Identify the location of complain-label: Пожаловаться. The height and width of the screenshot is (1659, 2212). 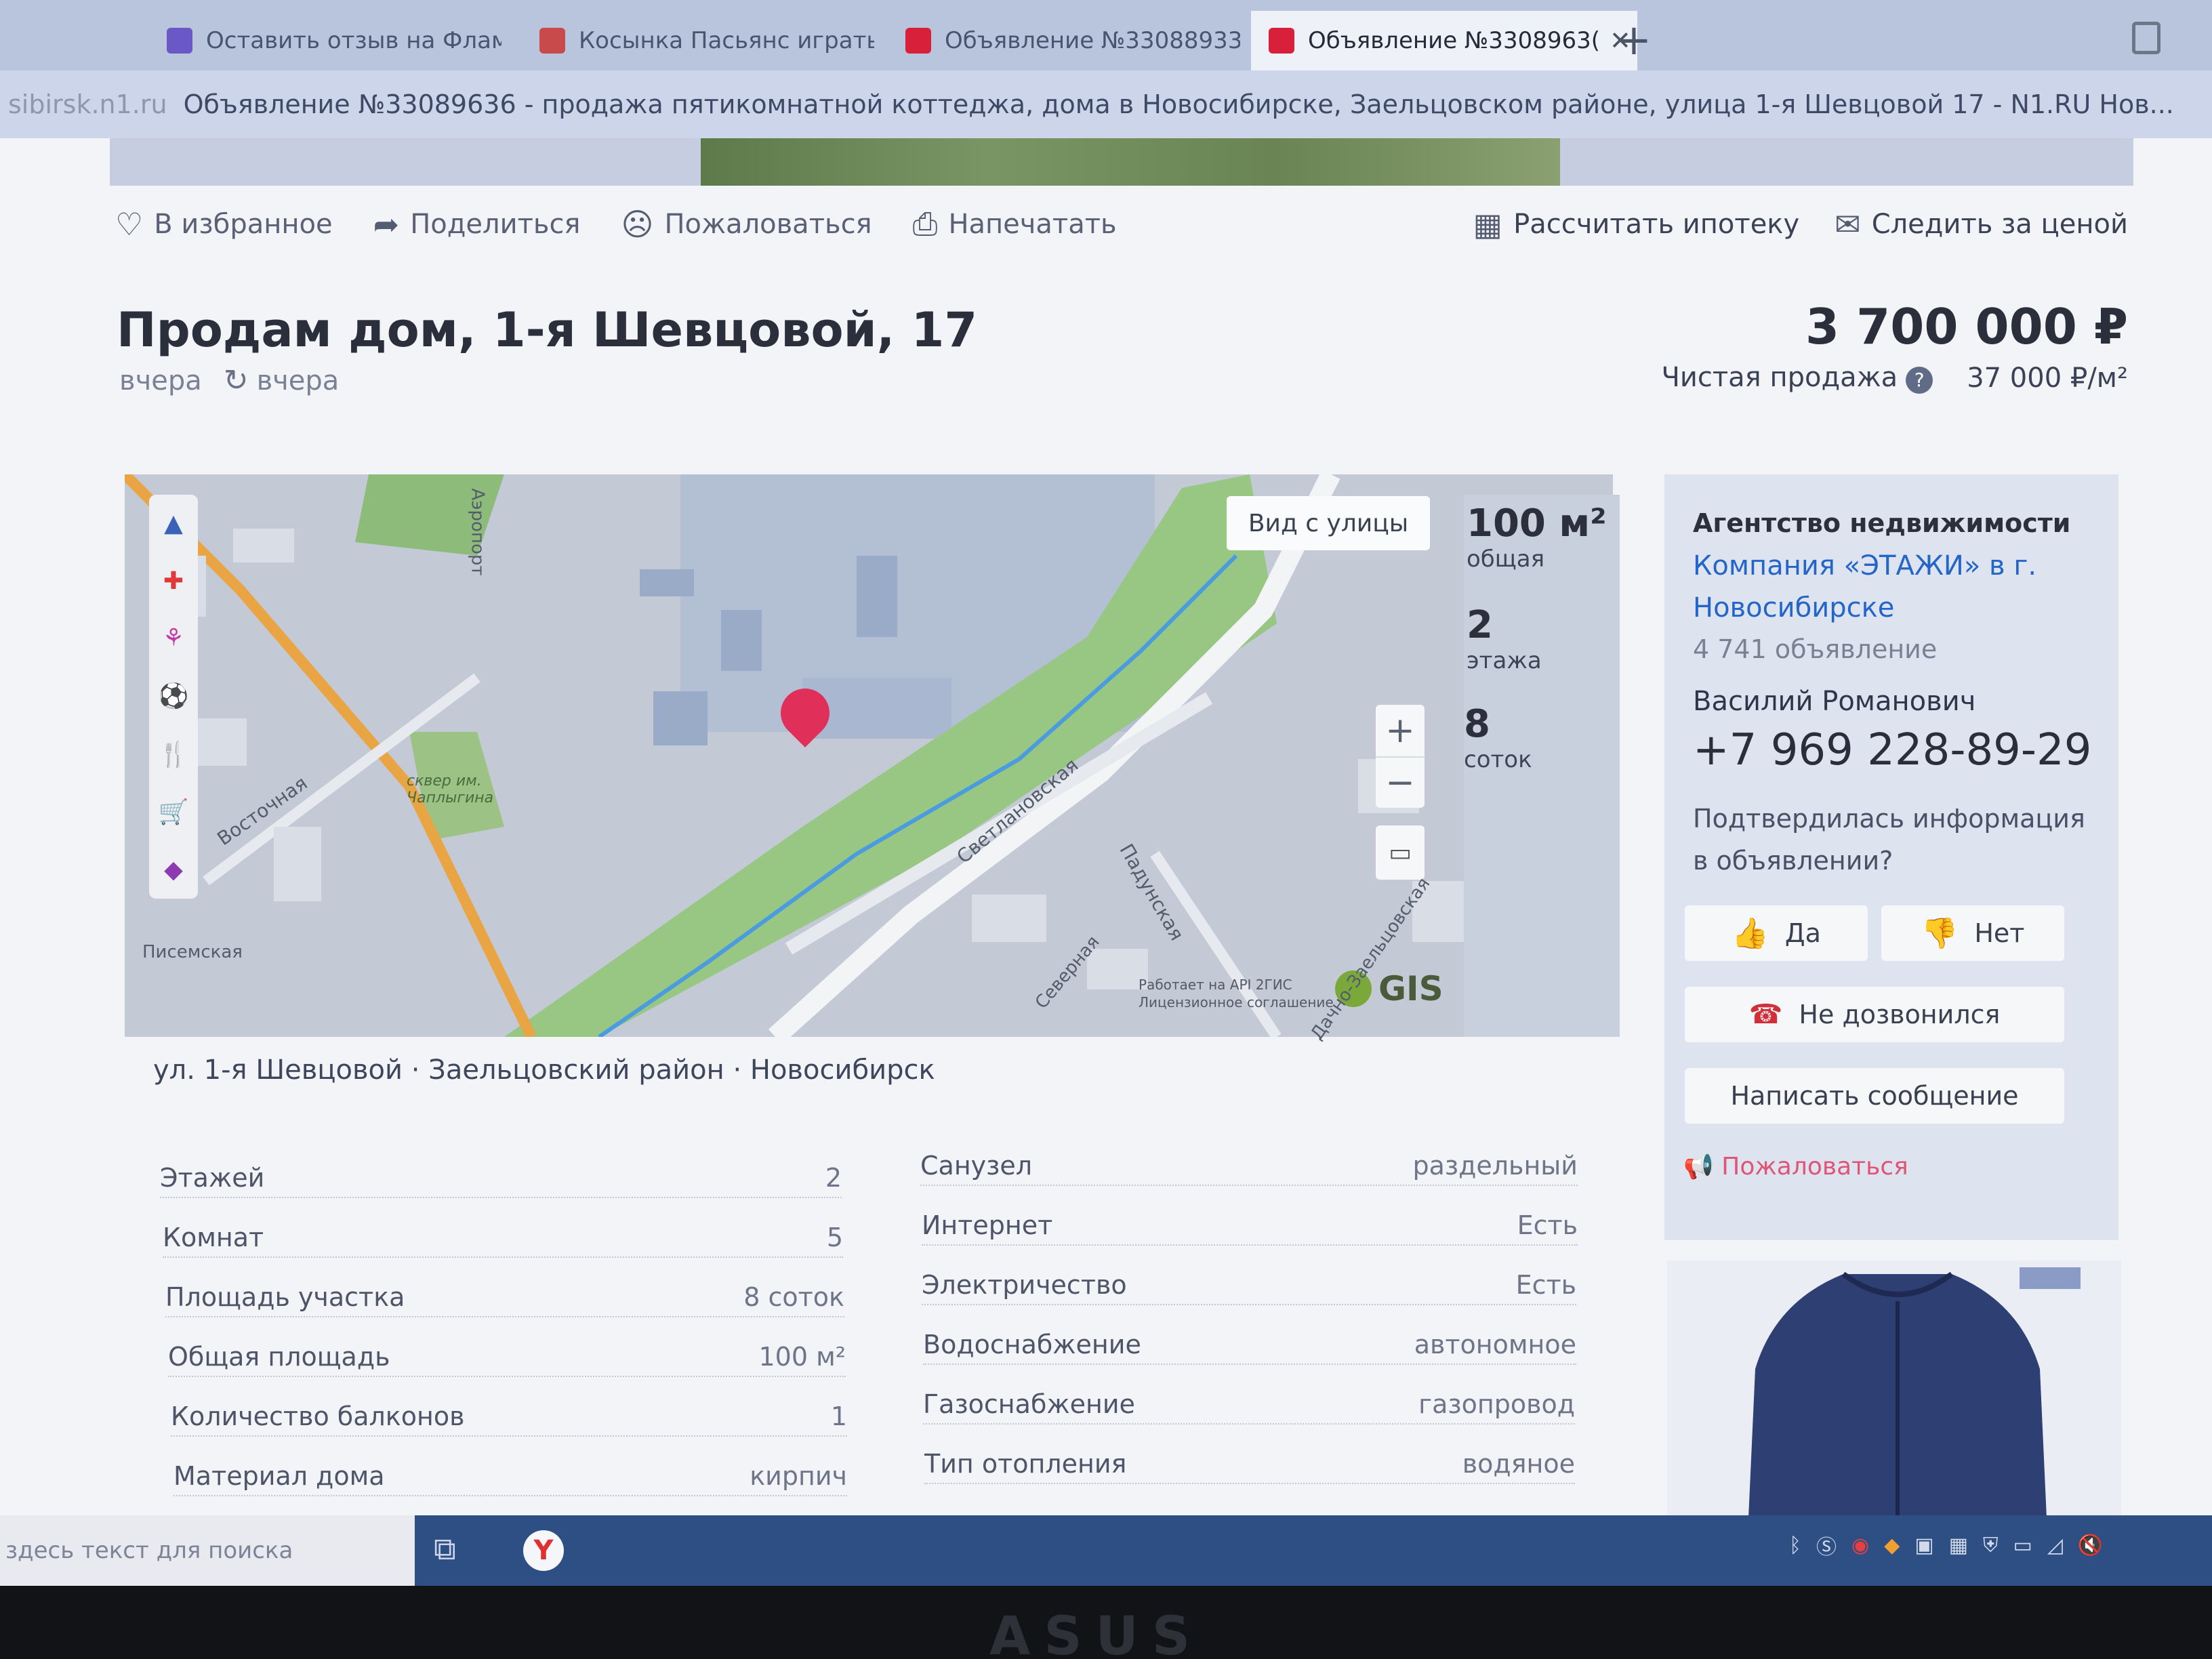
(1815, 1167).